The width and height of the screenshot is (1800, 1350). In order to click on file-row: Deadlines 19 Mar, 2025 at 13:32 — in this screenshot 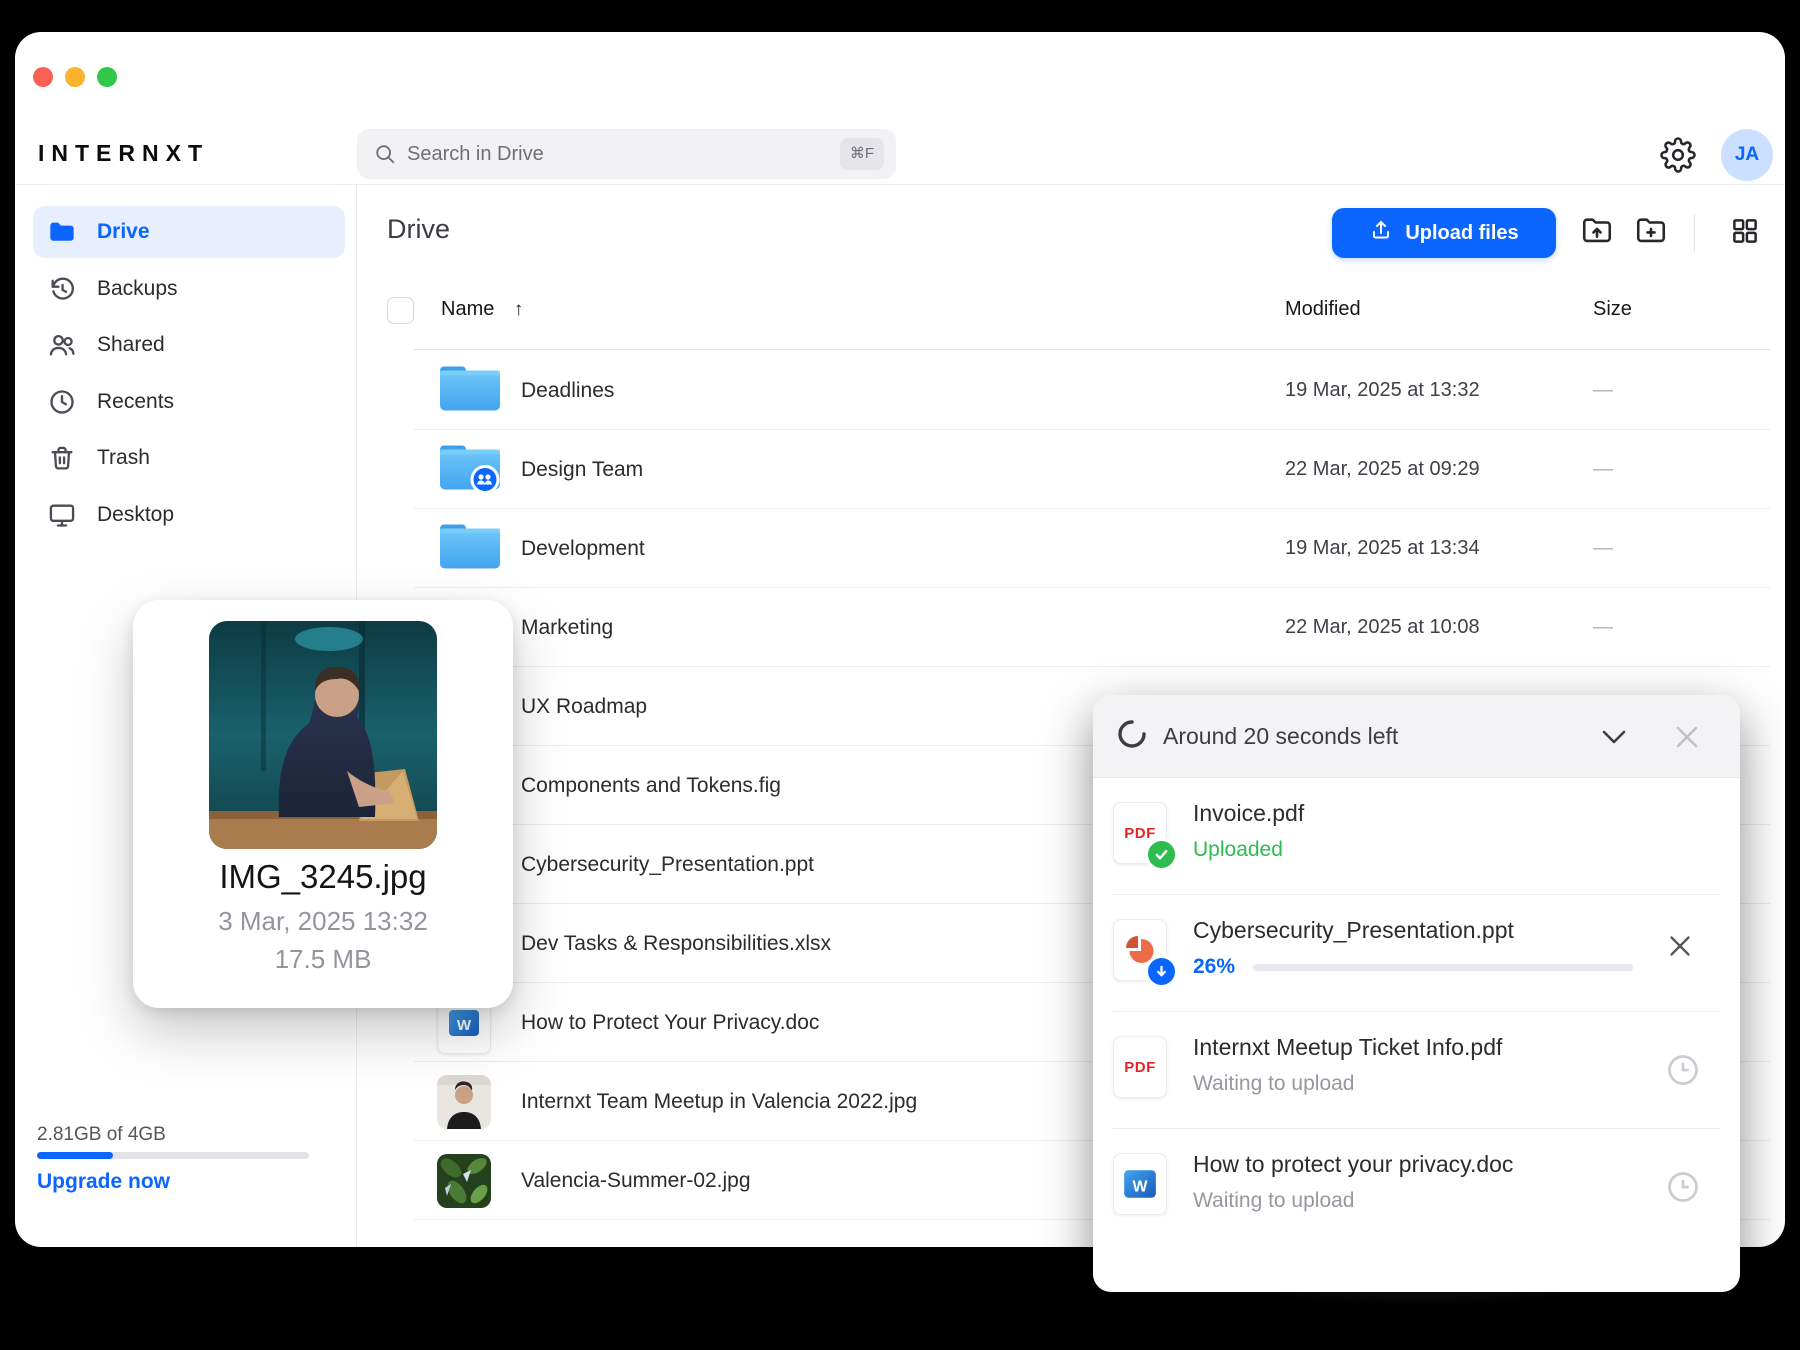, I will do `click(1070, 390)`.